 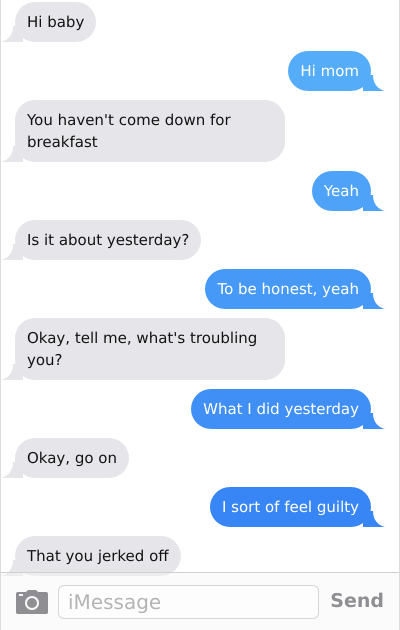 What do you see at coordinates (356, 601) in the screenshot?
I see `send-button: Send` at bounding box center [356, 601].